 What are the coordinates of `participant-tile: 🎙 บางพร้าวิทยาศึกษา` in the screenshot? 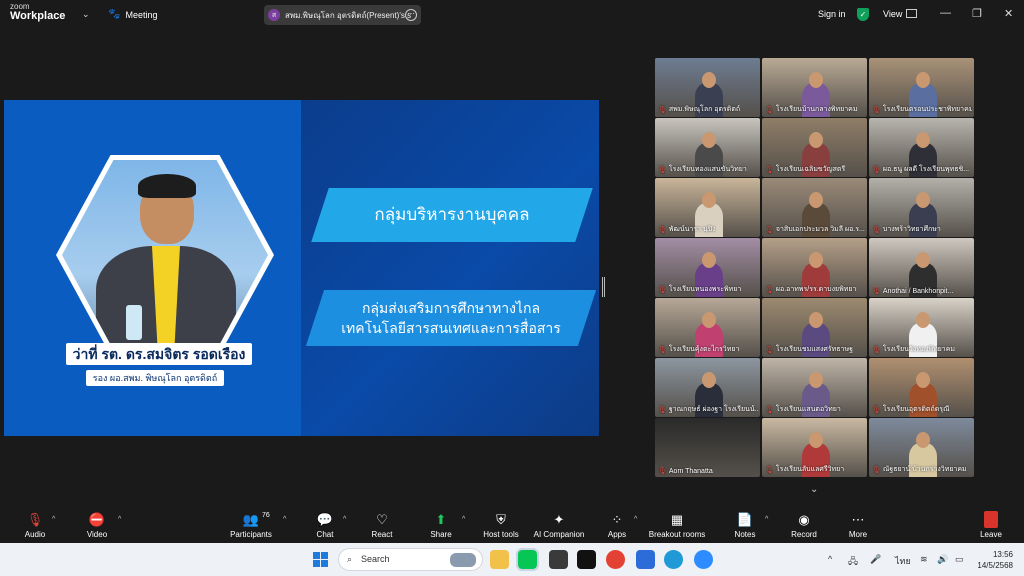 It's located at (921, 207).